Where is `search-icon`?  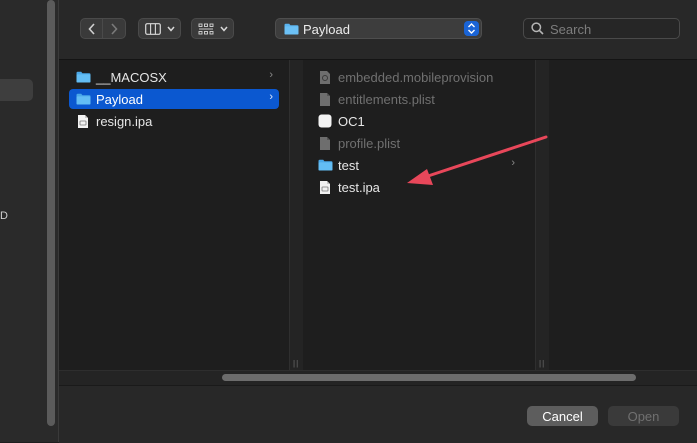
search-icon is located at coordinates (537, 28).